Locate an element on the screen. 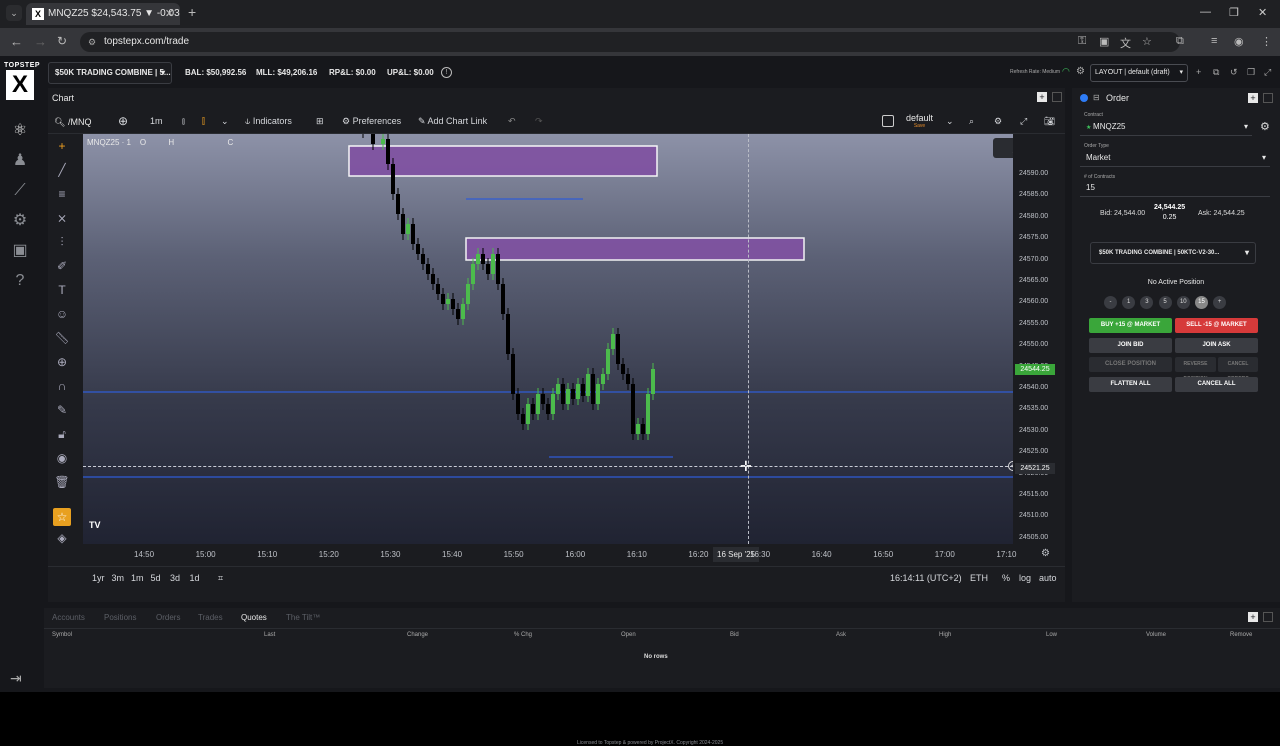 The width and height of the screenshot is (1280, 746). quantity-button-15: 15 is located at coordinates (1201, 302).